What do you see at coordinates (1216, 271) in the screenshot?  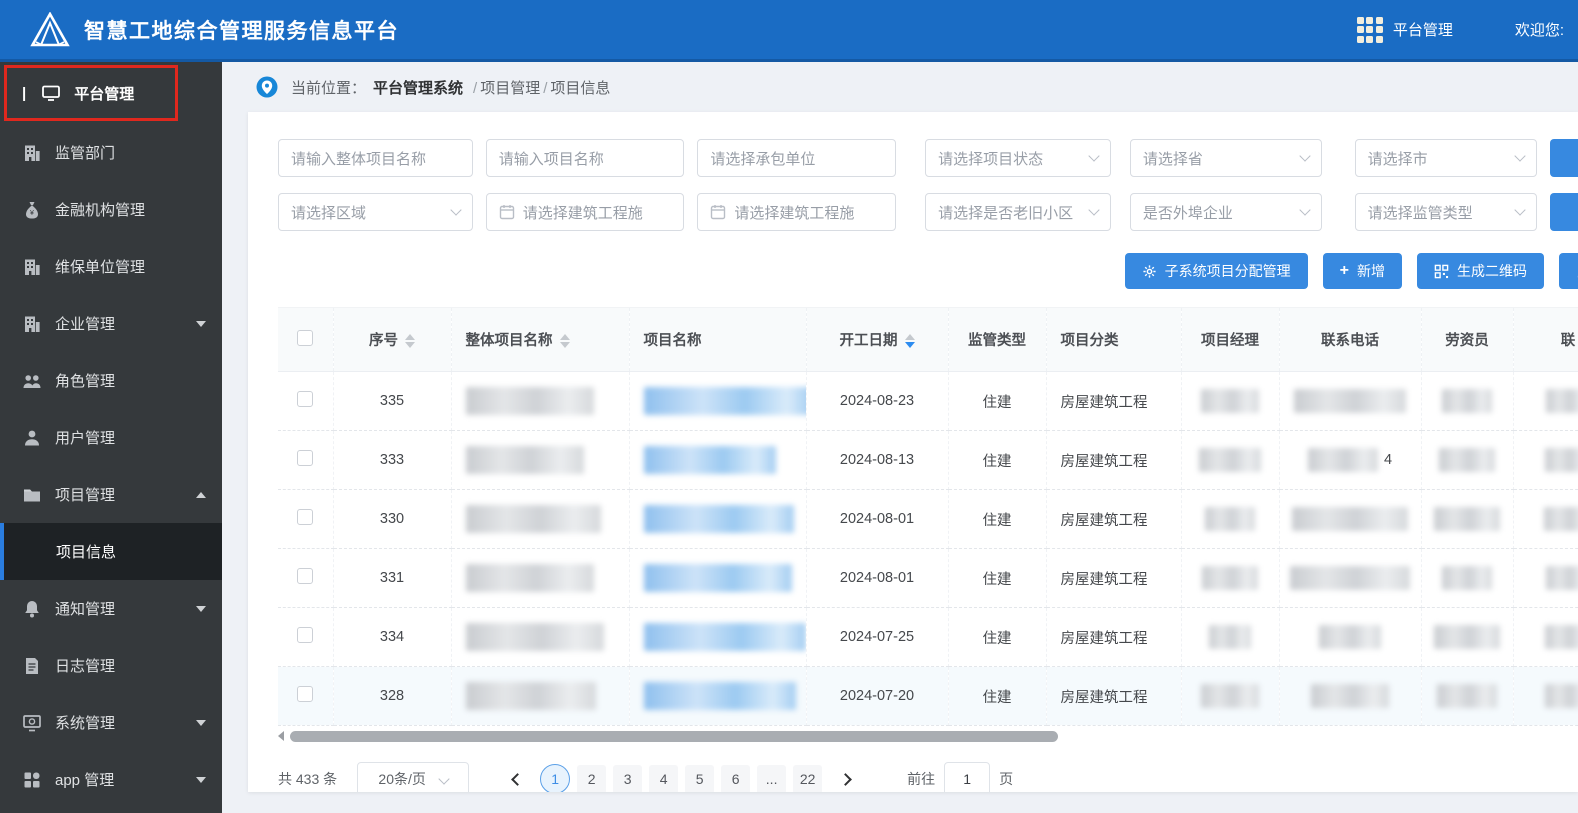 I see `action-button-子系统项目分配管理: 子系统项目分配管理` at bounding box center [1216, 271].